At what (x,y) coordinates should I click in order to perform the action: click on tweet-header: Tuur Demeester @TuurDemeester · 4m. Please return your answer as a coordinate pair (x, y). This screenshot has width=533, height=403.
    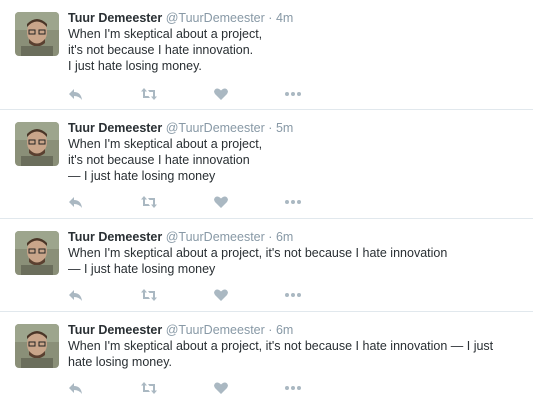
    Looking at the image, I should click on (295, 18).